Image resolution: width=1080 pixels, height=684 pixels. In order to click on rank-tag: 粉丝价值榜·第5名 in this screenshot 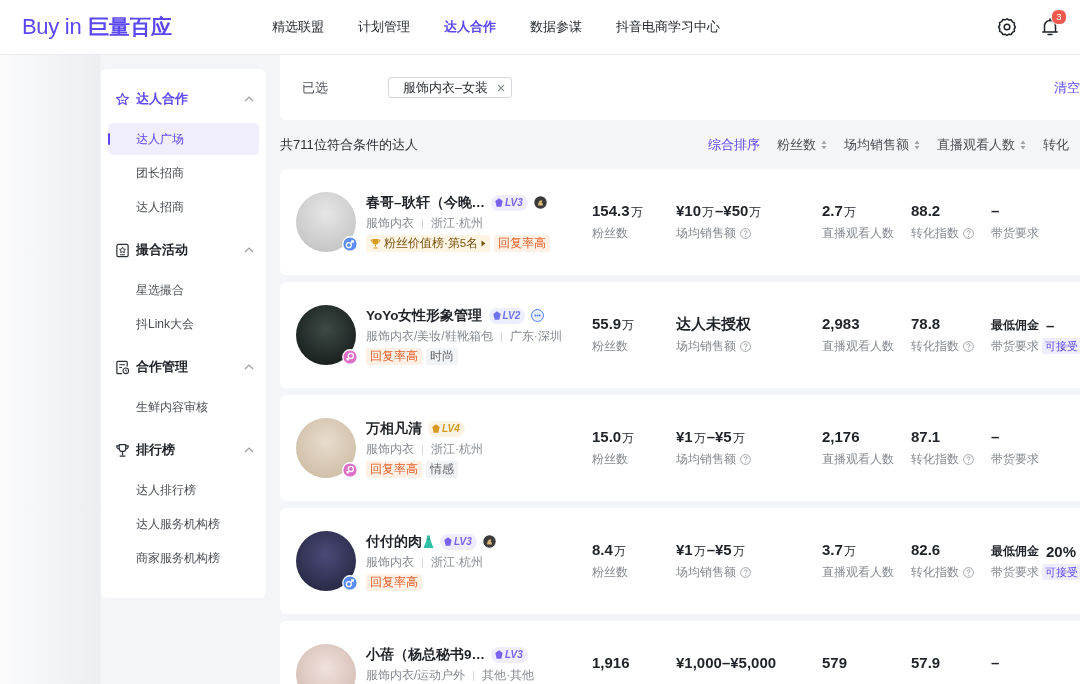, I will do `click(428, 243)`.